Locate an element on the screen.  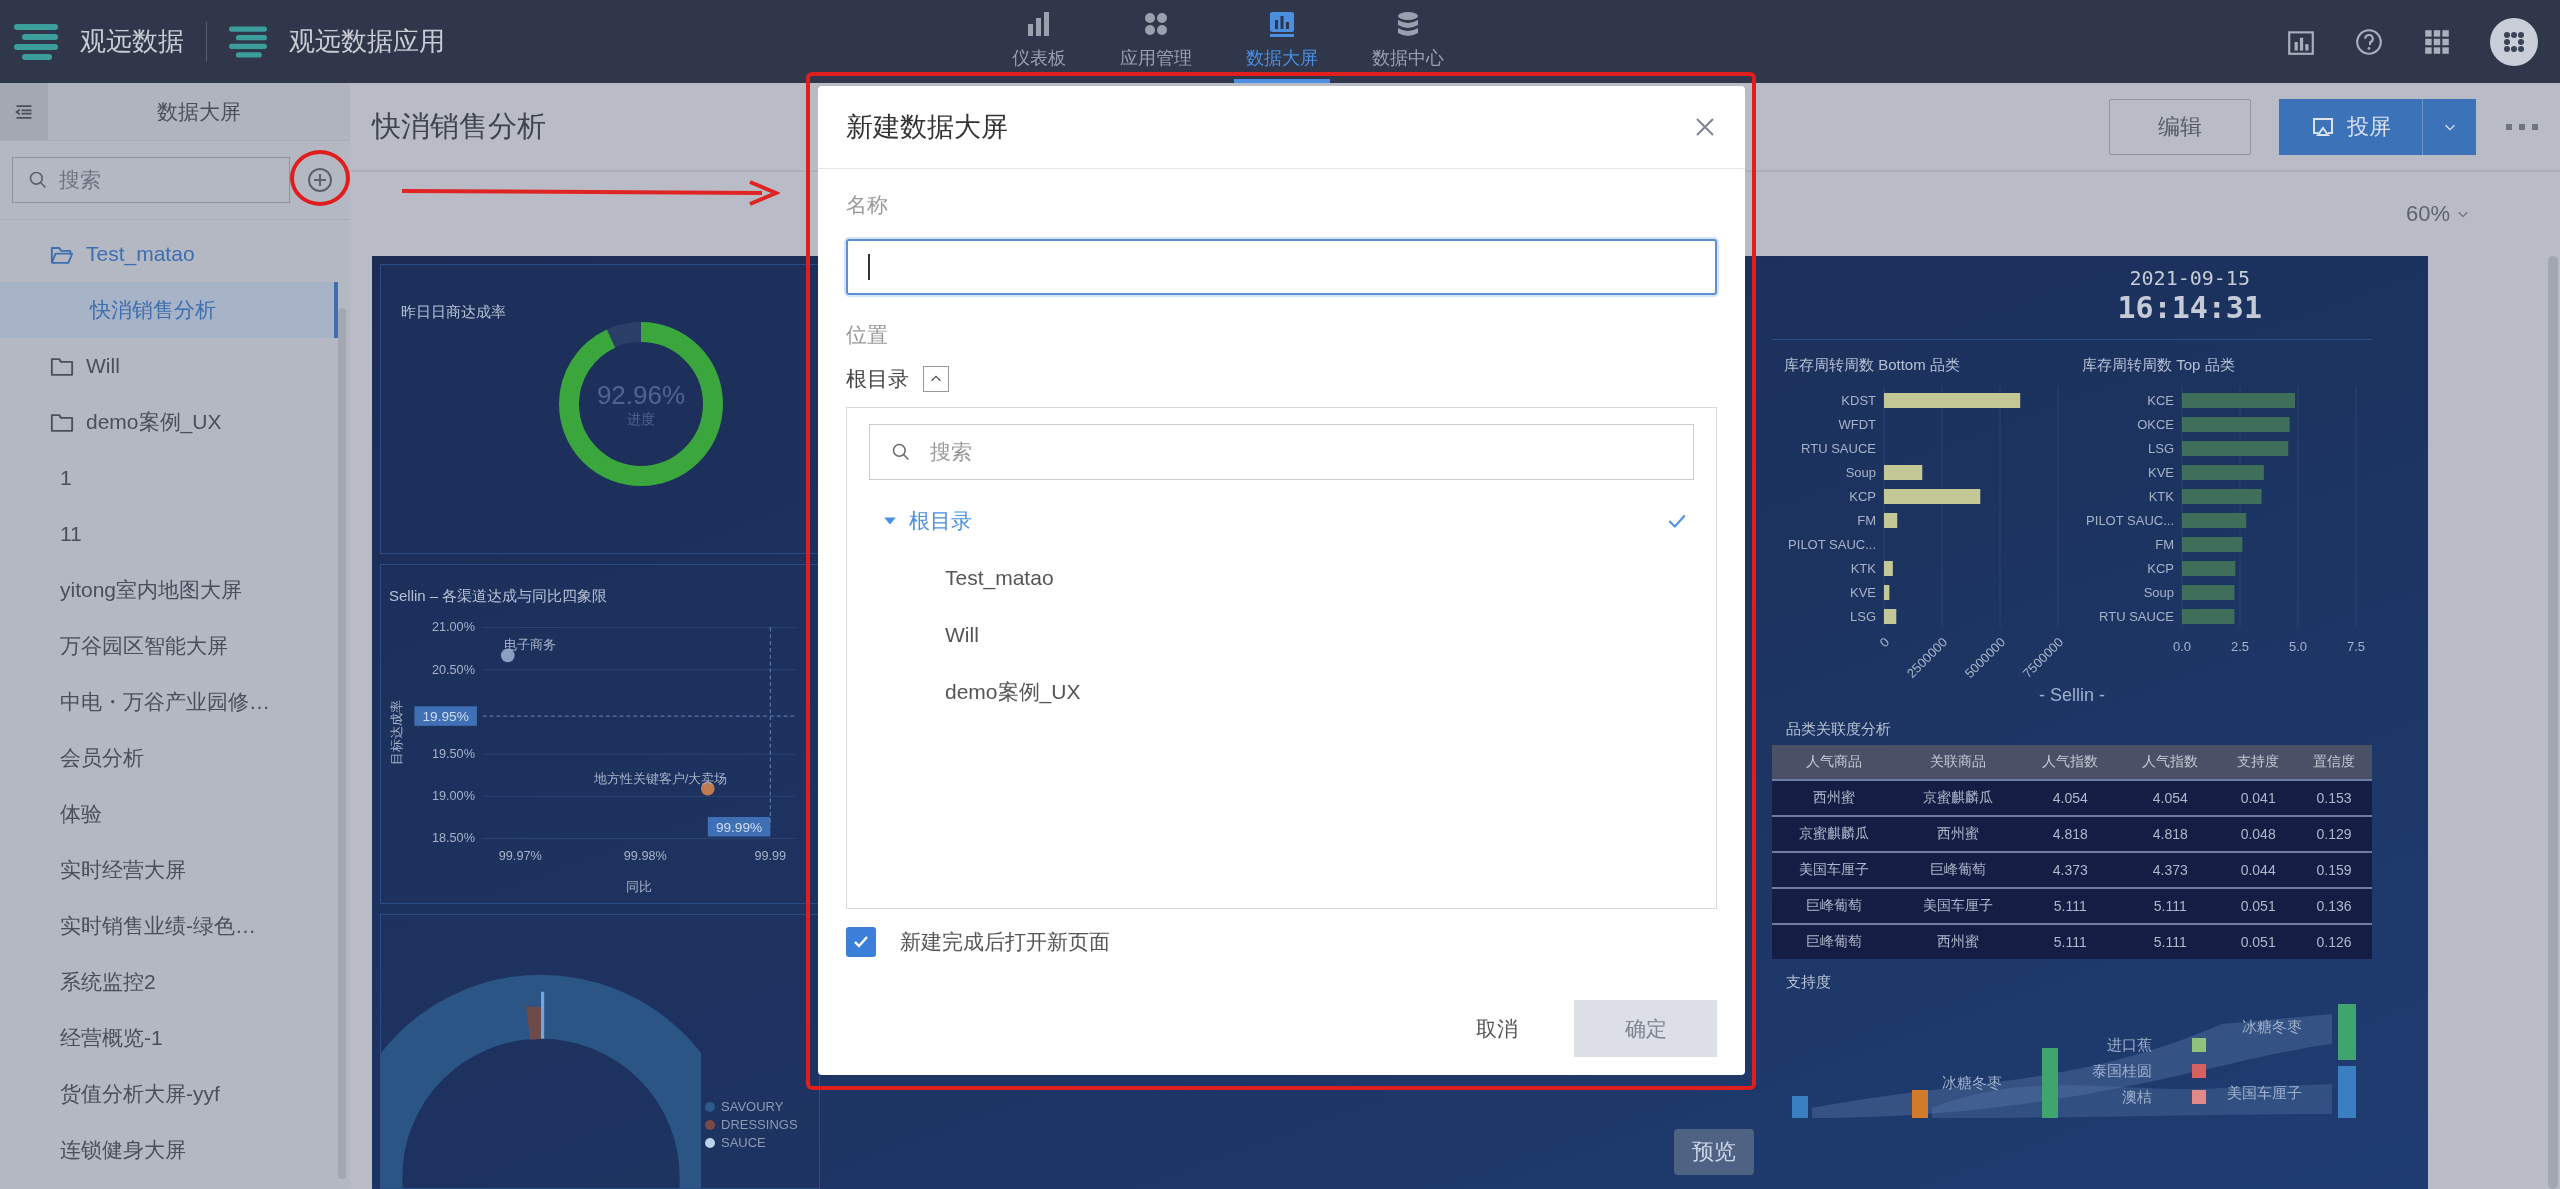
axis-title: 同比 is located at coordinates (639, 887).